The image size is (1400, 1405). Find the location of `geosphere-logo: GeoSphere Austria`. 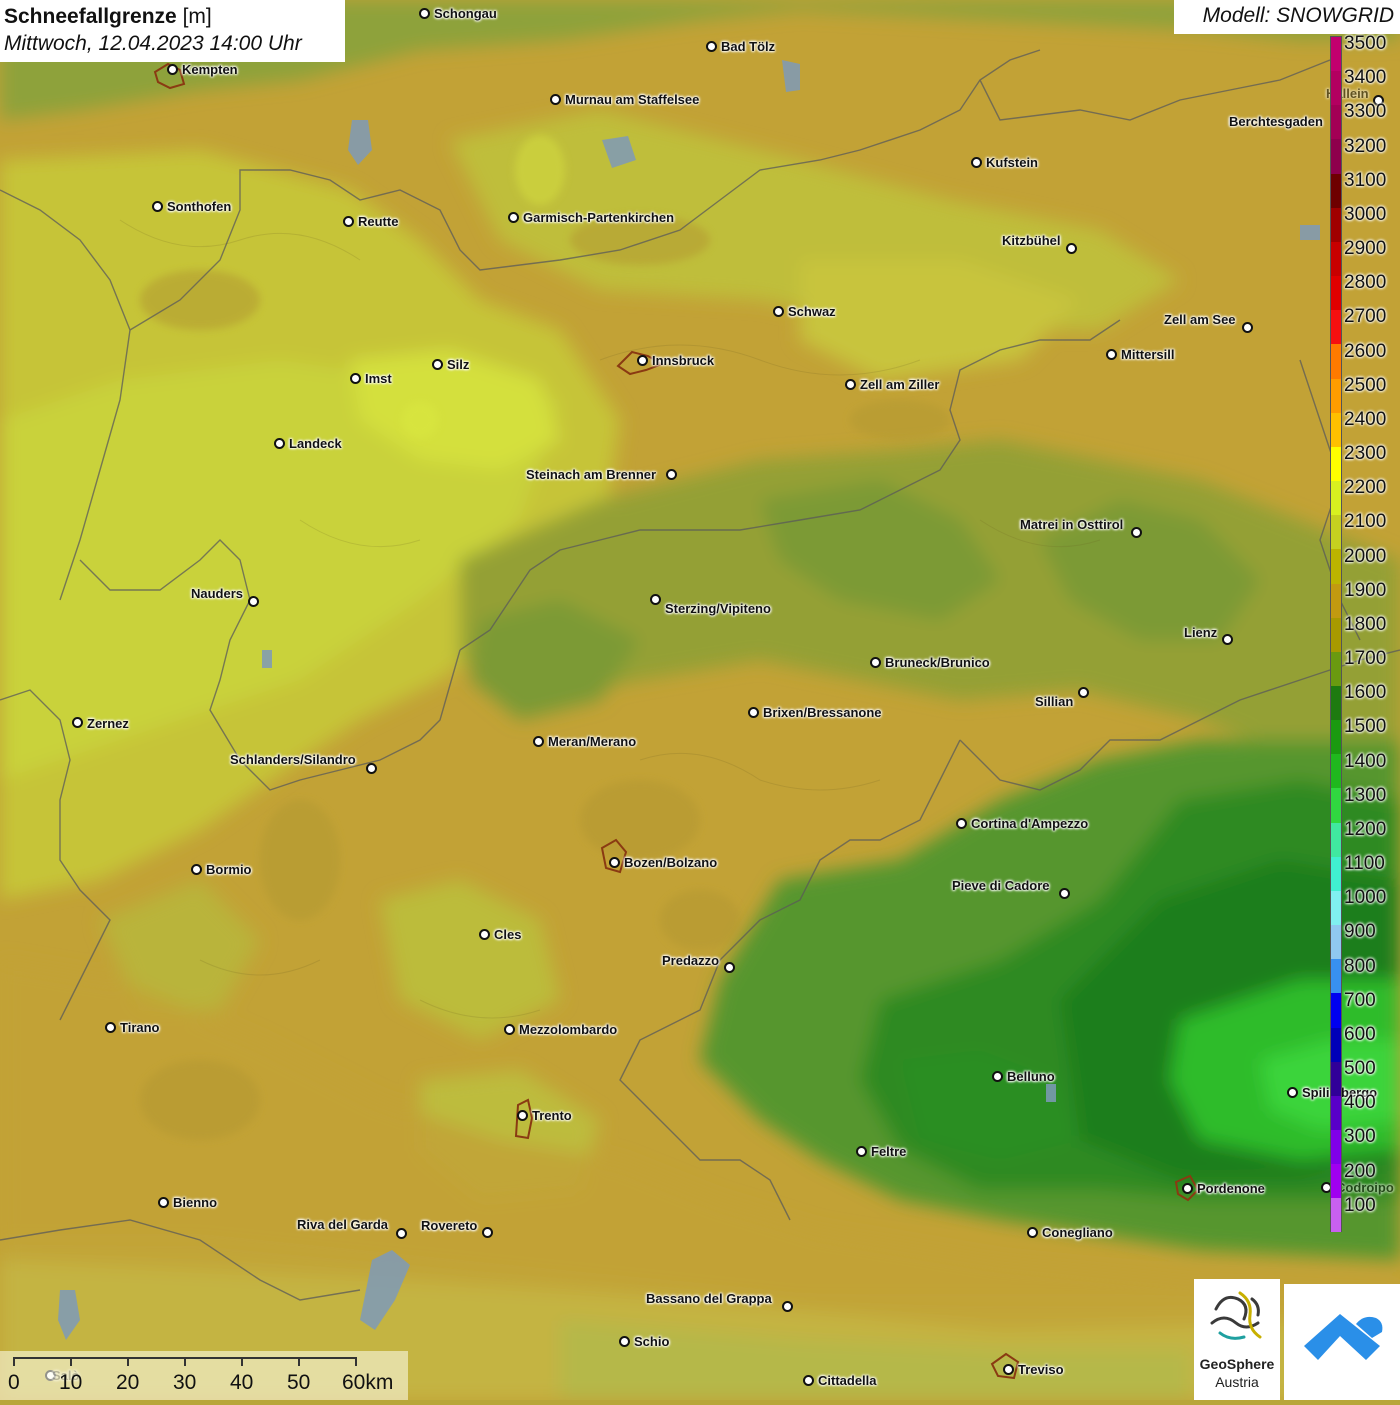

geosphere-logo: GeoSphere Austria is located at coordinates (1237, 1339).